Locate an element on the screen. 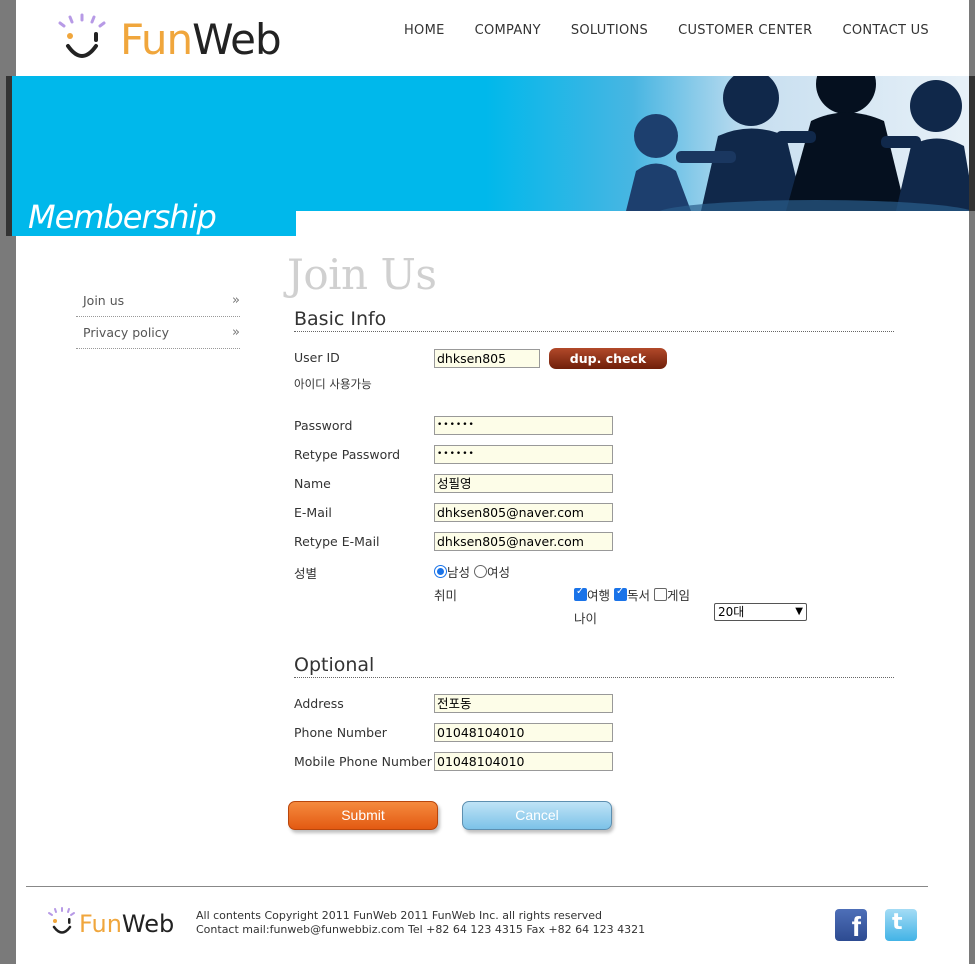 This screenshot has width=975, height=964. facebook-icon: f is located at coordinates (851, 925).